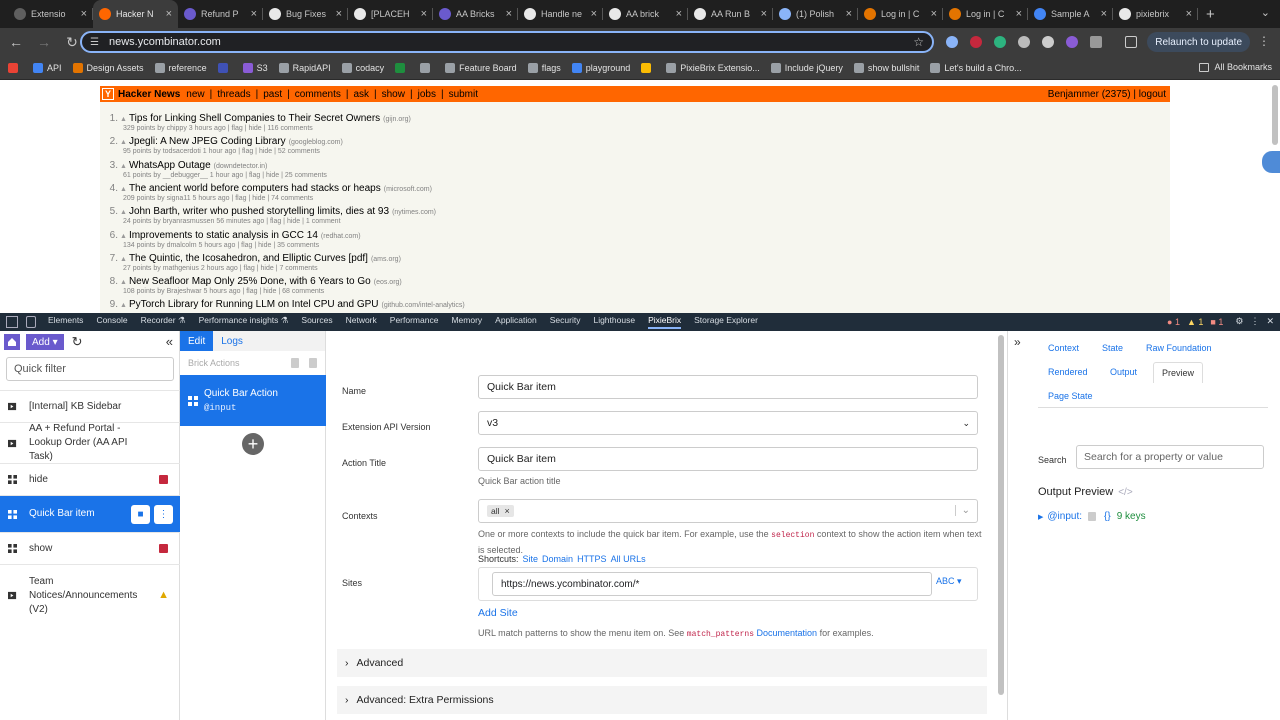  What do you see at coordinates (1195, 322) in the screenshot?
I see `warning-count: ▲ 1` at bounding box center [1195, 322].